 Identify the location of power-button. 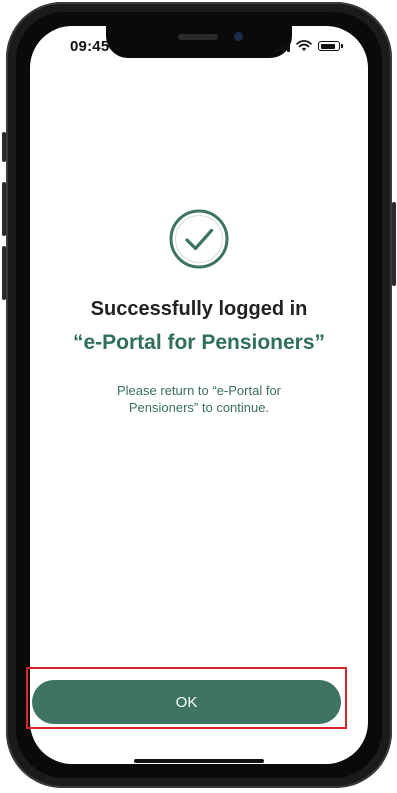
(394, 244).